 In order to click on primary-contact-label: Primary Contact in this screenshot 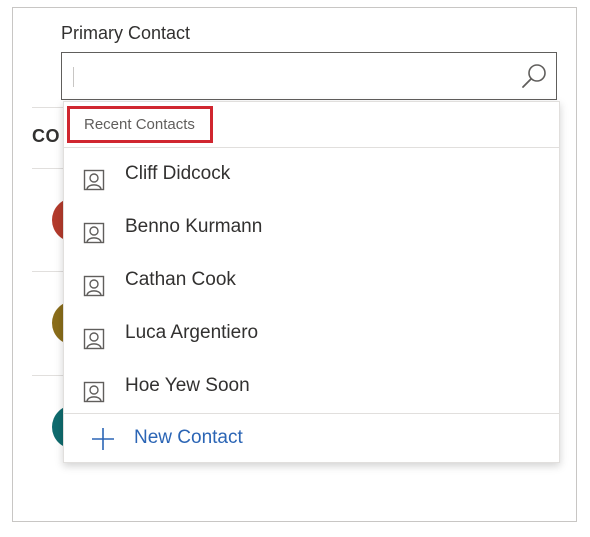, I will do `click(126, 33)`.